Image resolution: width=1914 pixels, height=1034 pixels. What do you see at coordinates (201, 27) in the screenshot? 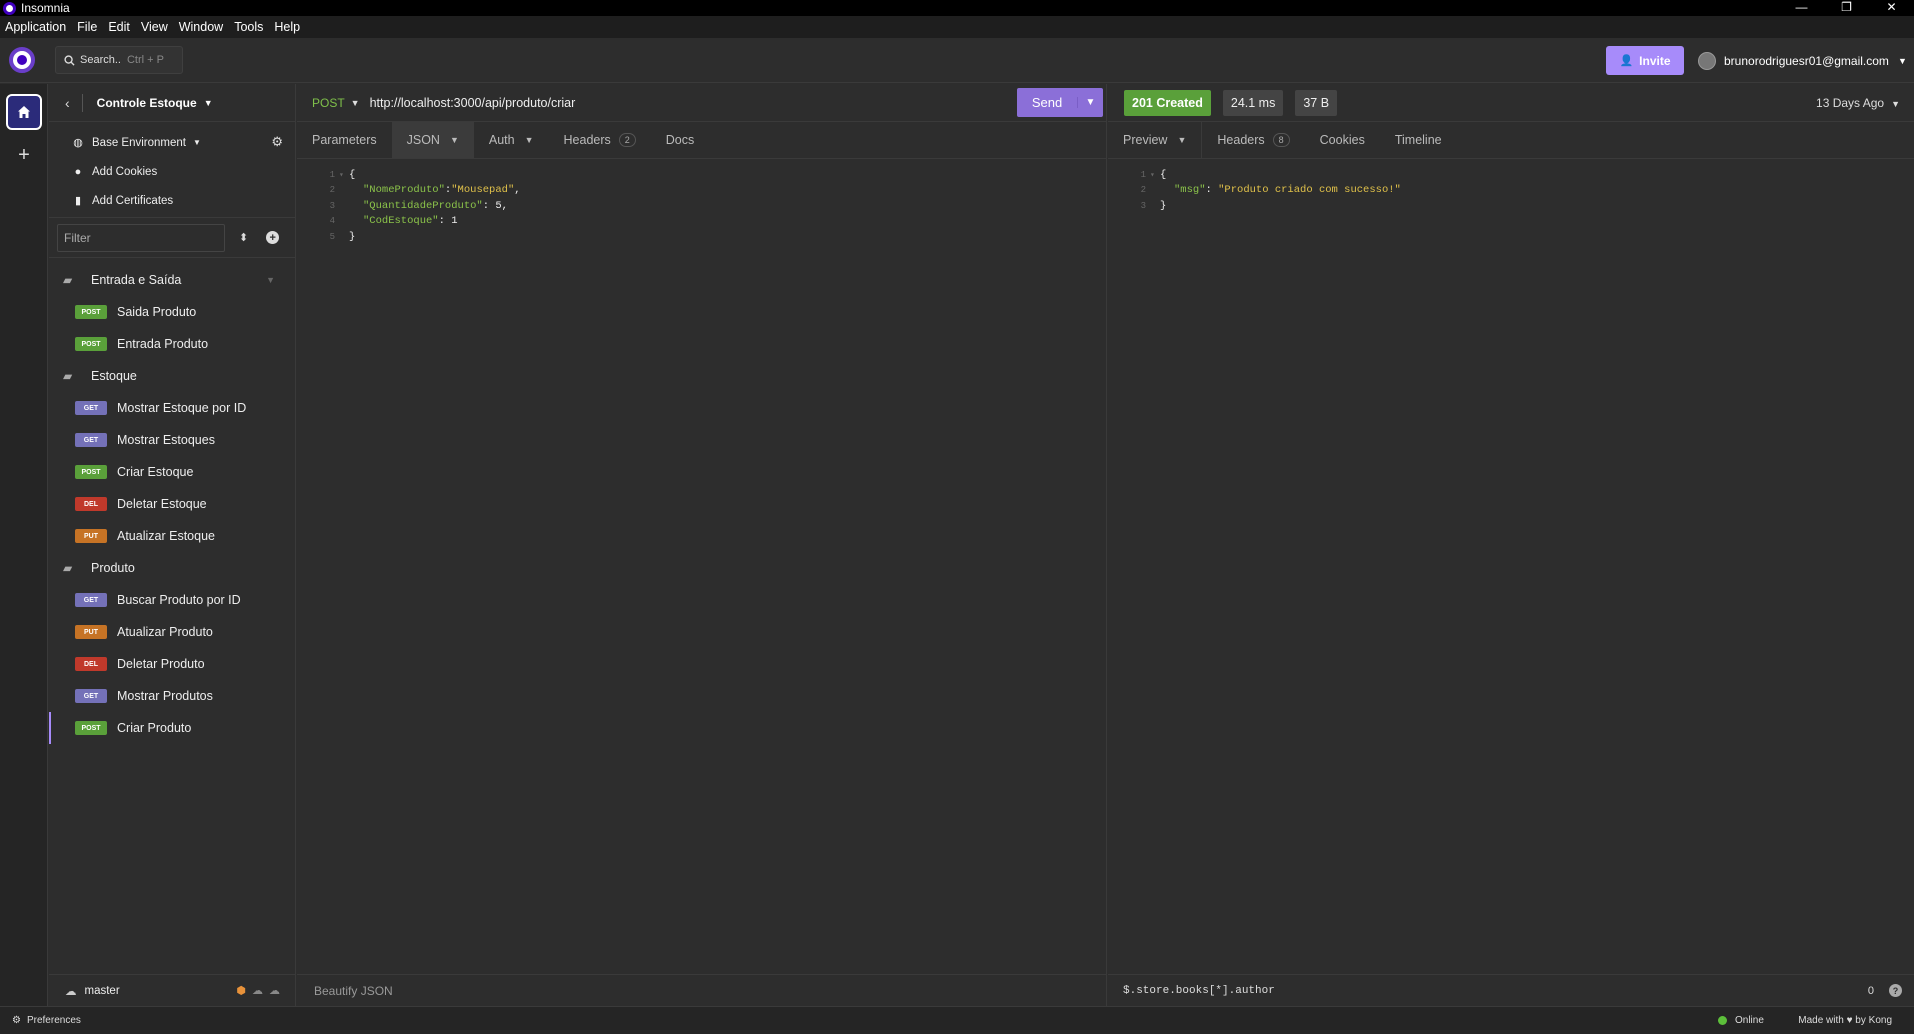
I see `menu-window: Window` at bounding box center [201, 27].